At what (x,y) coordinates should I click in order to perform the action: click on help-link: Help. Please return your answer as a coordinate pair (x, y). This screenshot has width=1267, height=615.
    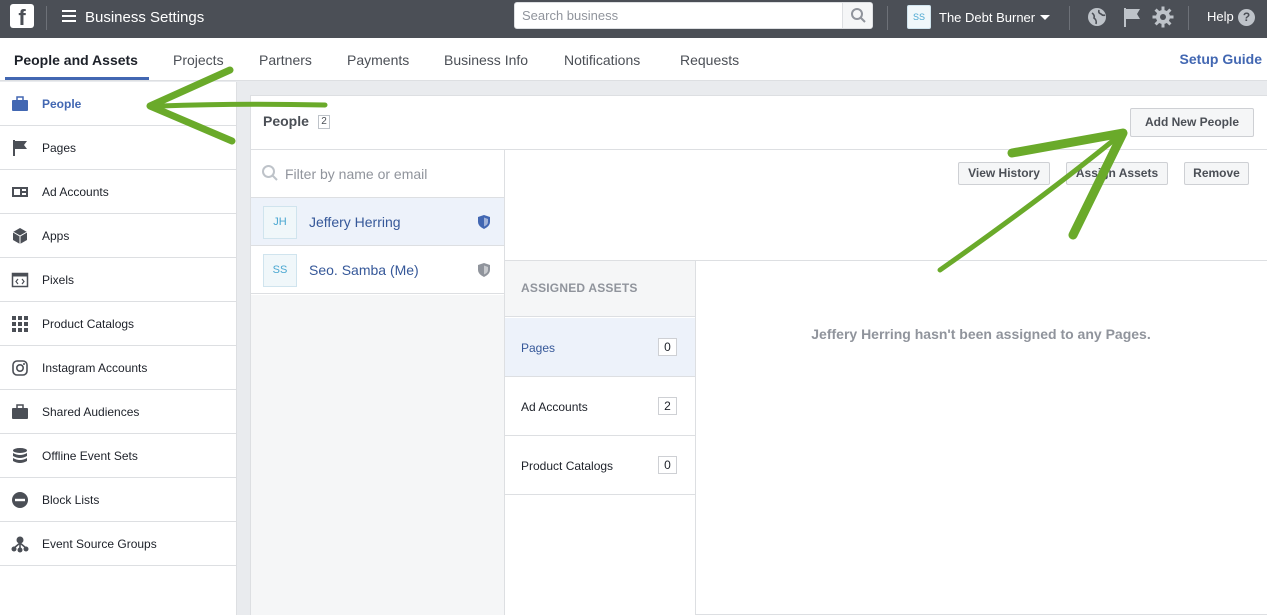
    Looking at the image, I should click on (1220, 16).